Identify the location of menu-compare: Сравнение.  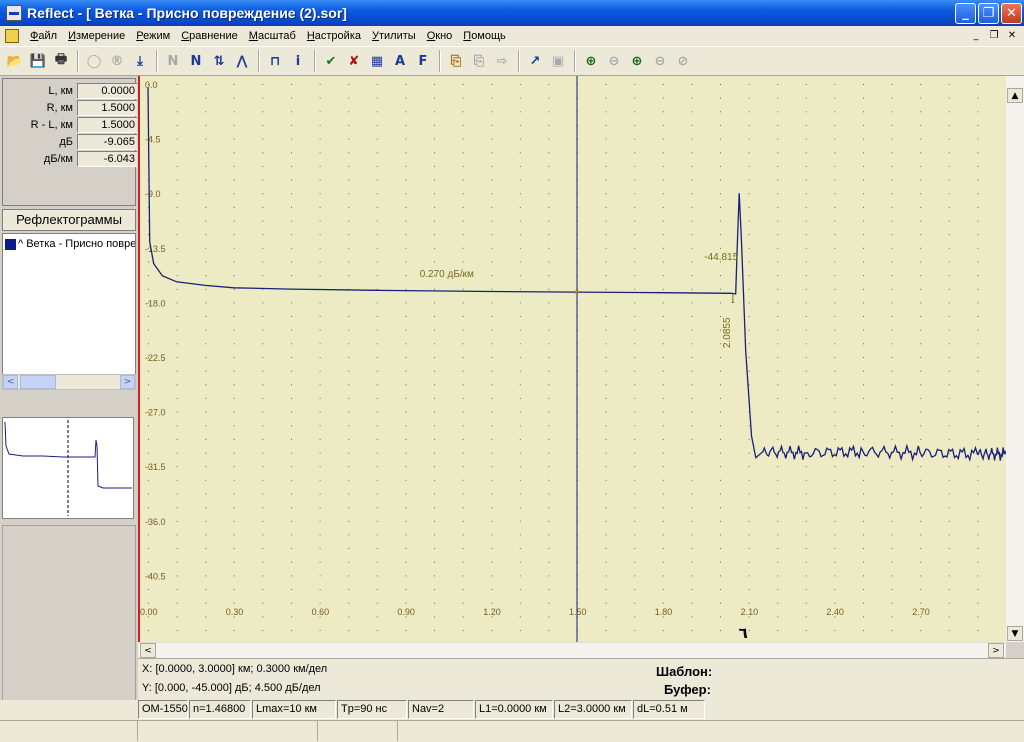
(210, 36).